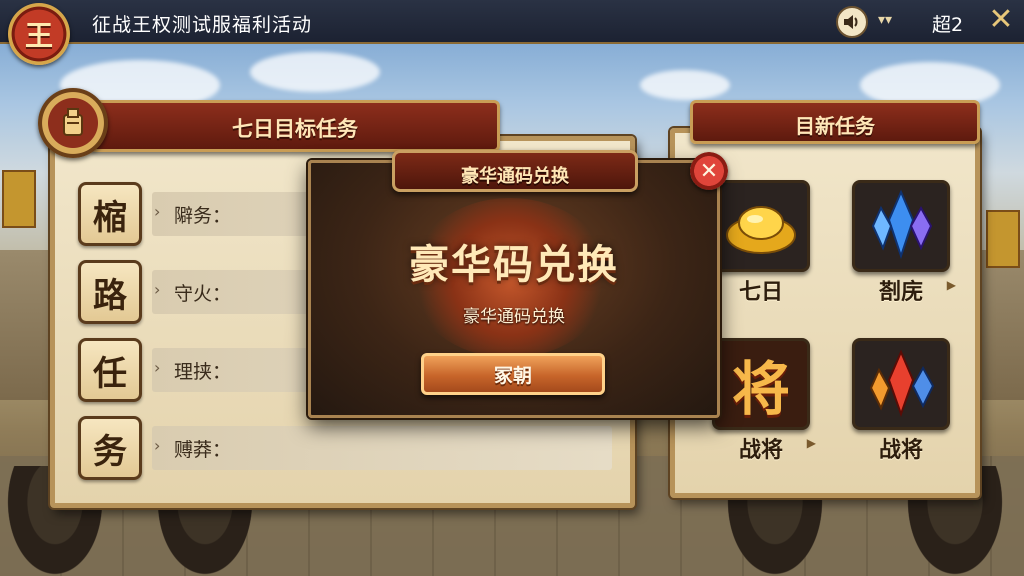  I want to click on reward-tile-general: 将 战将 ▶, so click(764, 402).